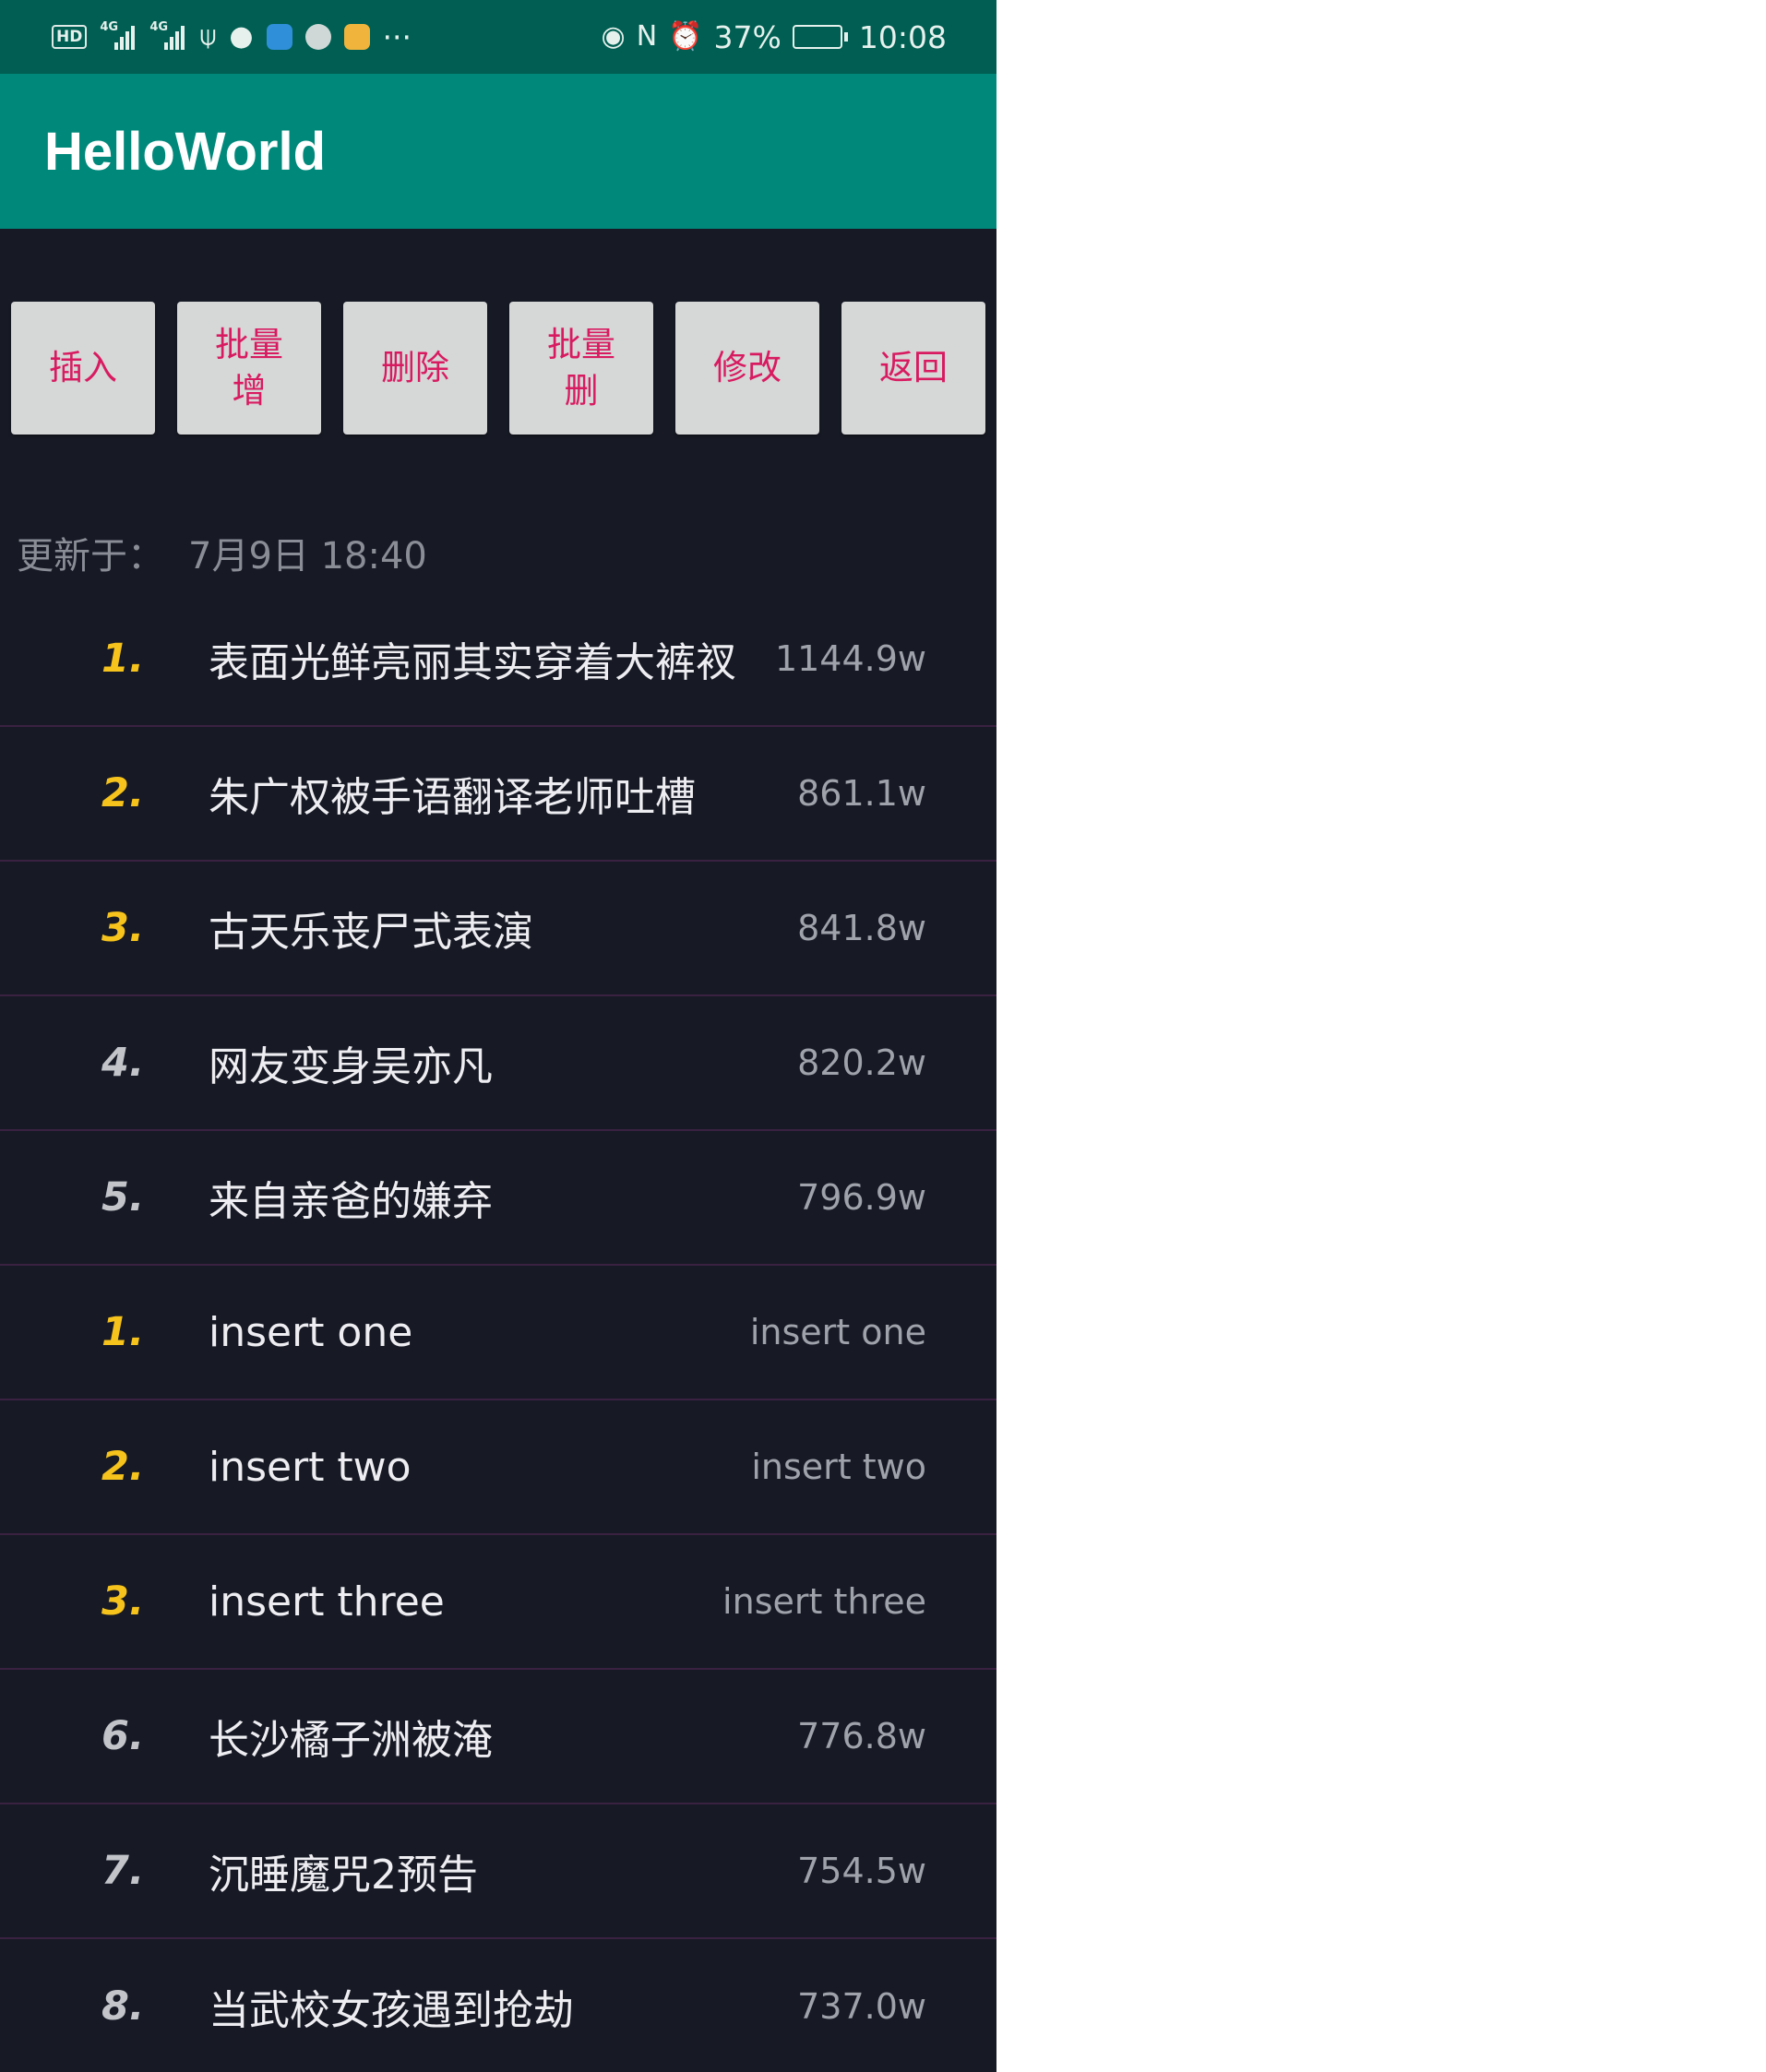 This screenshot has width=1766, height=2072. What do you see at coordinates (498, 1198) in the screenshot?
I see `list-item: 5. 来自亲爸的嫌弃 796.9w` at bounding box center [498, 1198].